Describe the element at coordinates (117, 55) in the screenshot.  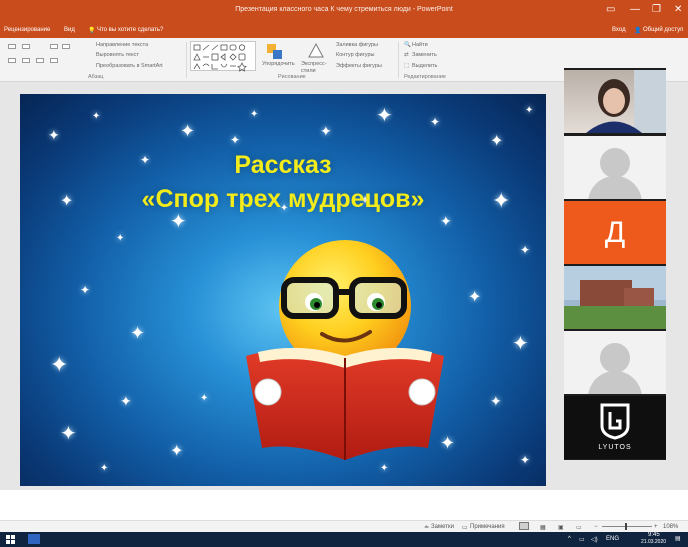
I see `align-text-button: Выровнять текст` at that location.